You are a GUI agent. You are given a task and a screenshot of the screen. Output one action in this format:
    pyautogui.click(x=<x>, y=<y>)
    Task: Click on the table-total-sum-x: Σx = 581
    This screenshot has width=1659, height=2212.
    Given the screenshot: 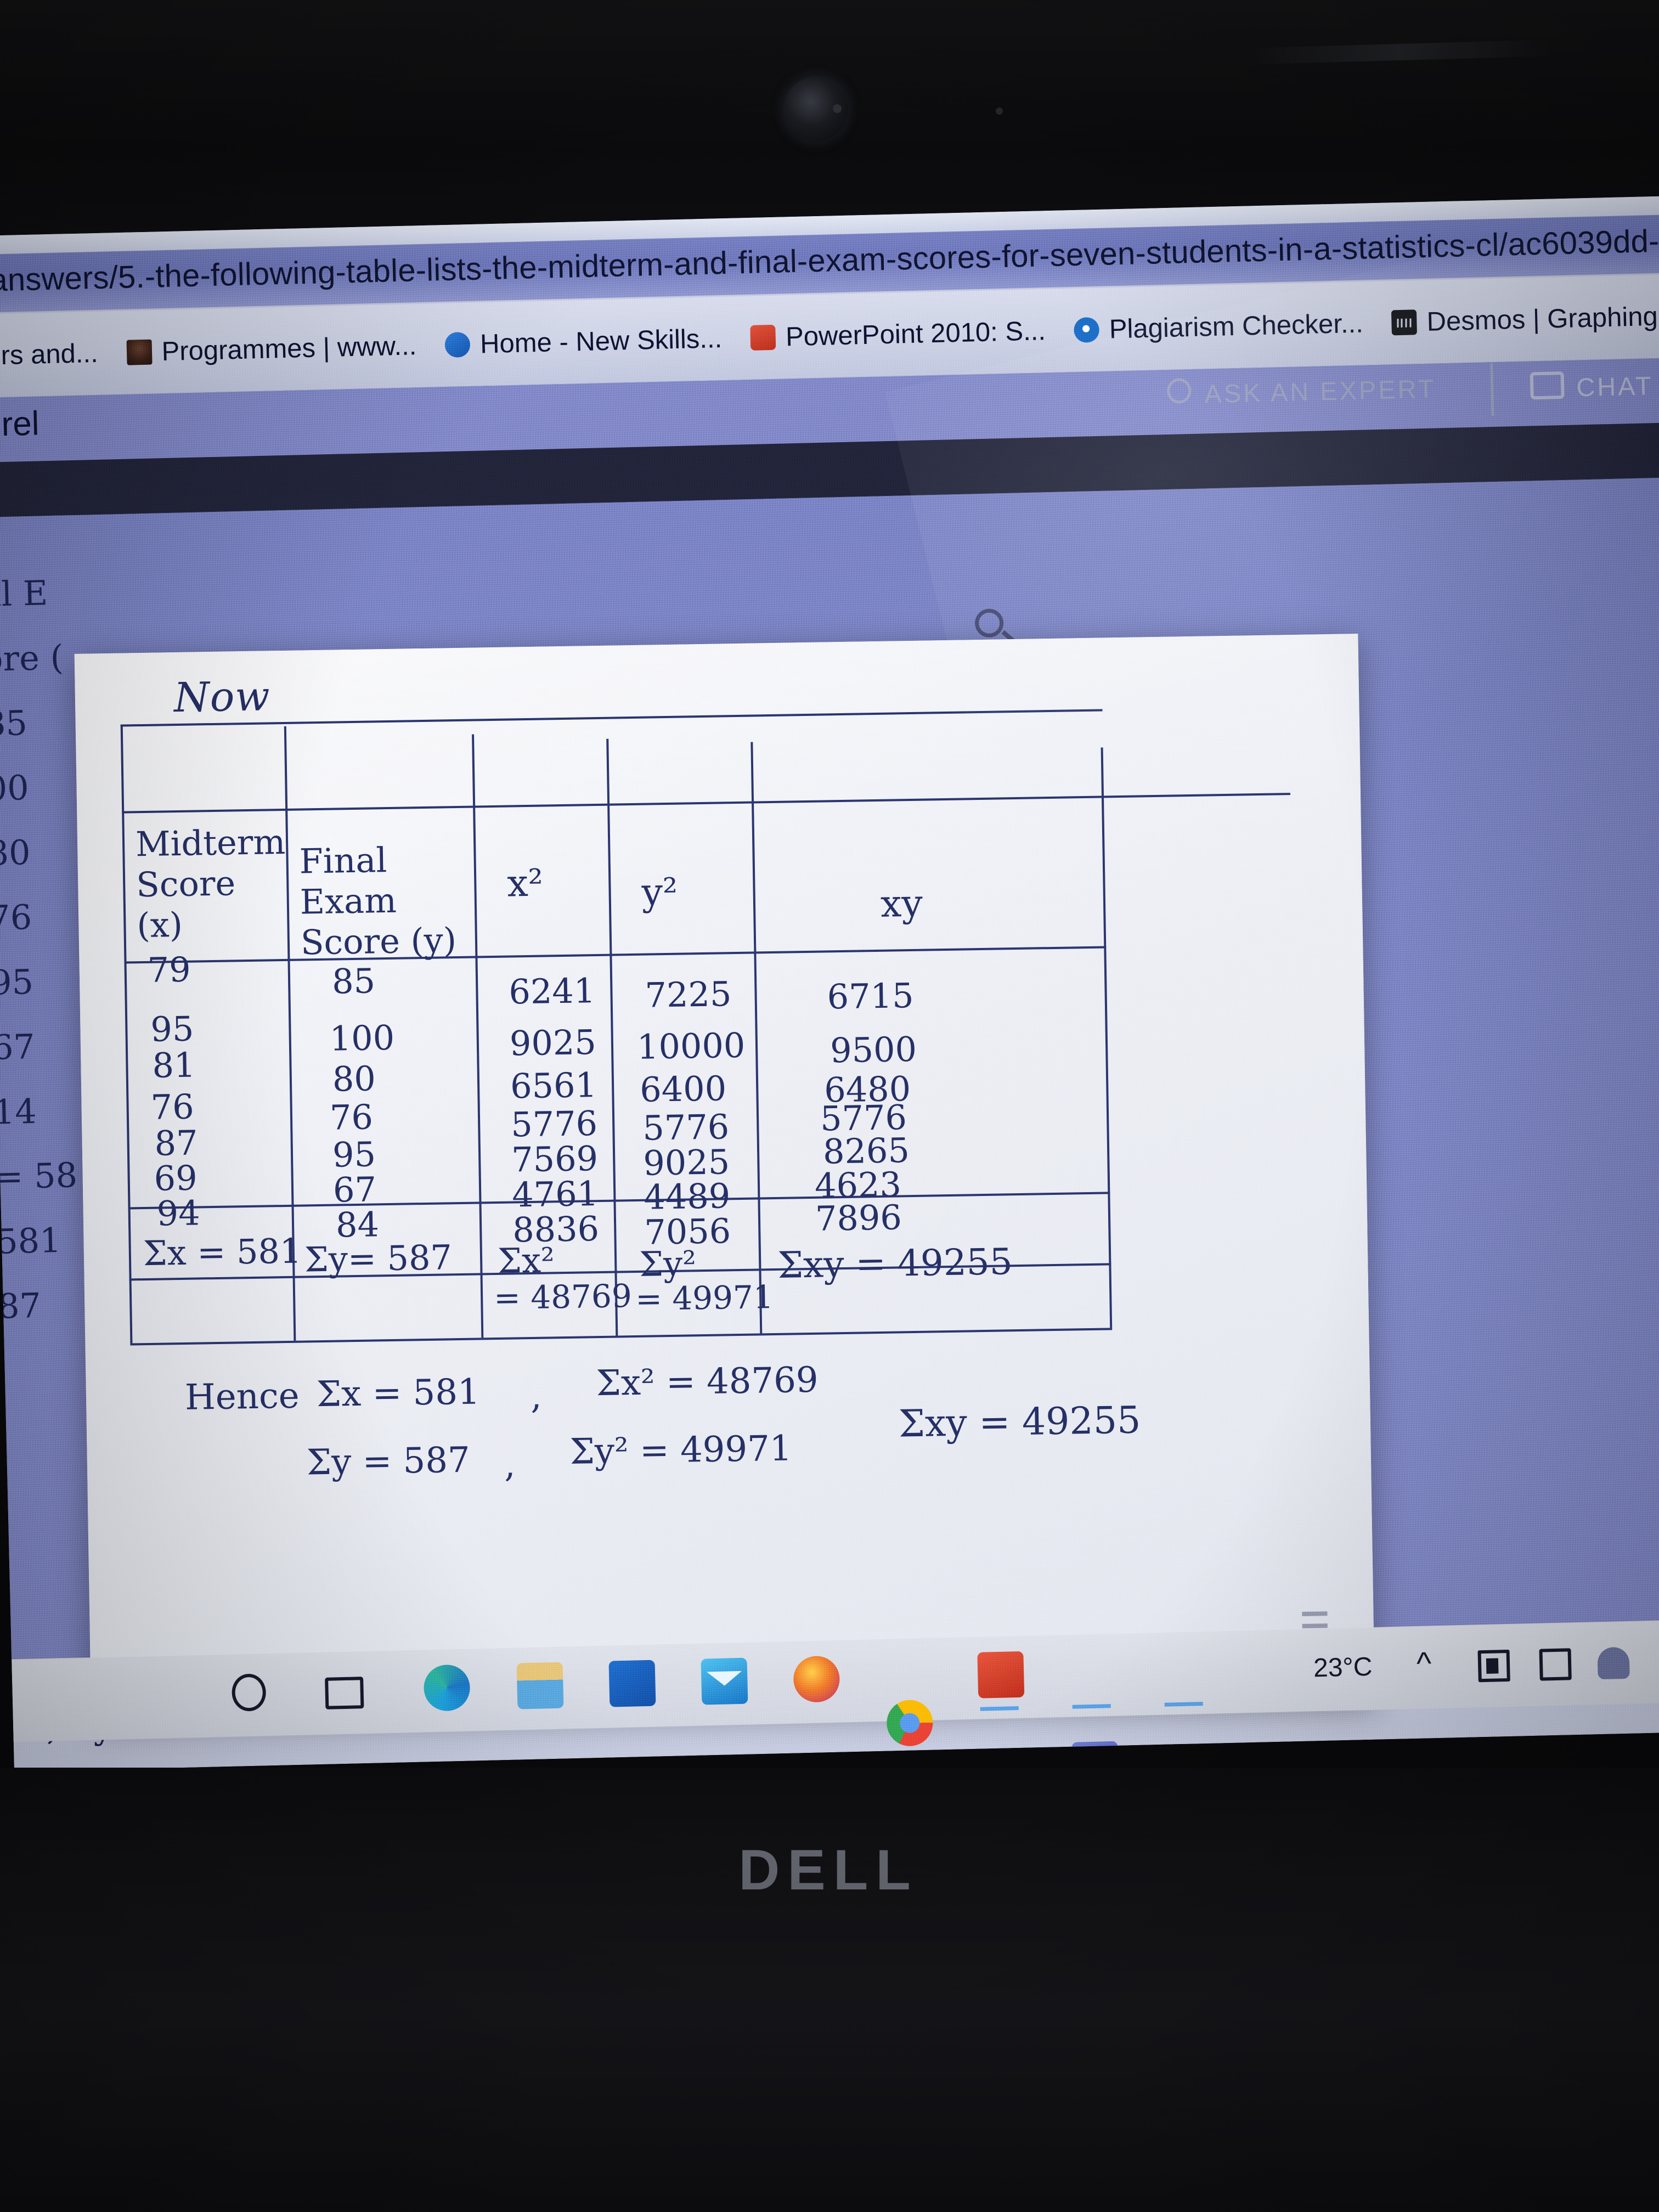 What is the action you would take?
    pyautogui.click(x=222, y=1252)
    